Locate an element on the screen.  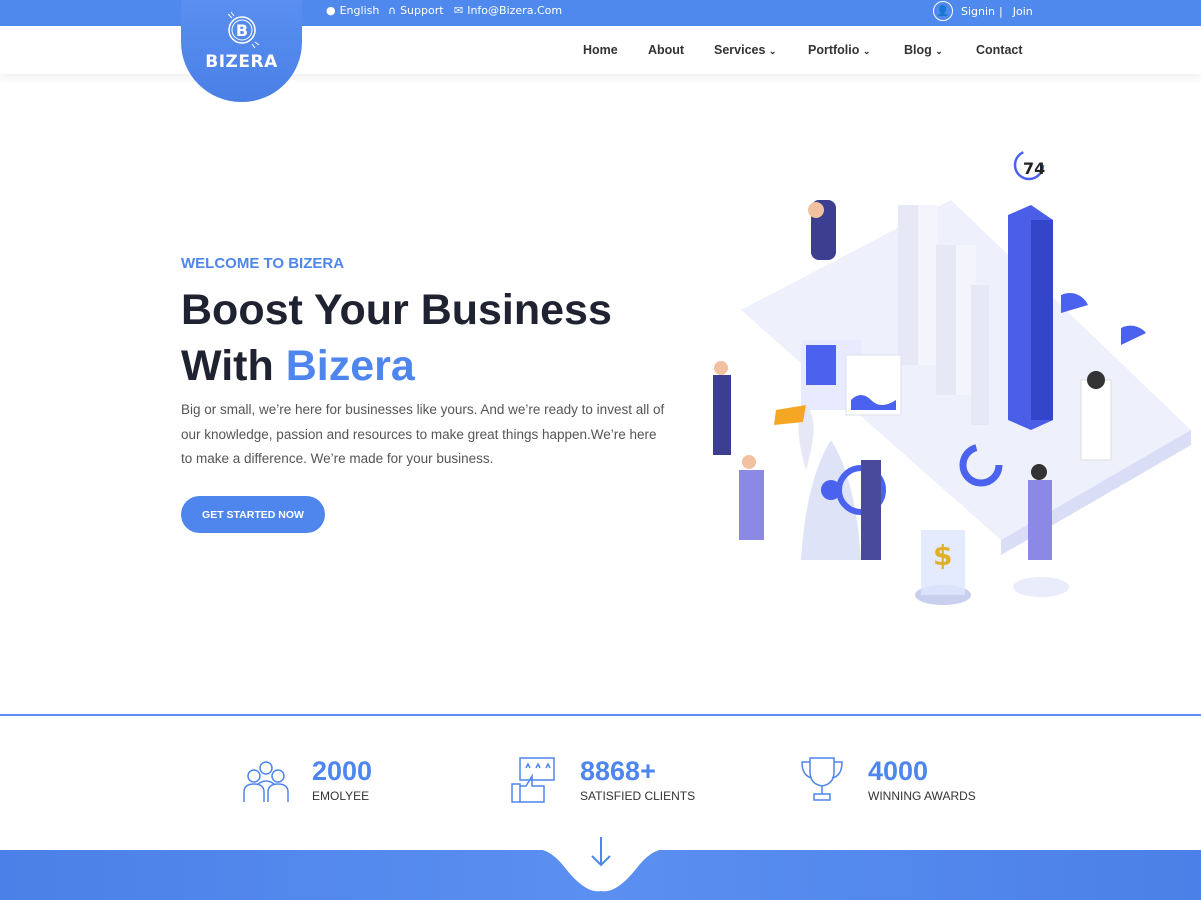
nav-about: About is located at coordinates (666, 50).